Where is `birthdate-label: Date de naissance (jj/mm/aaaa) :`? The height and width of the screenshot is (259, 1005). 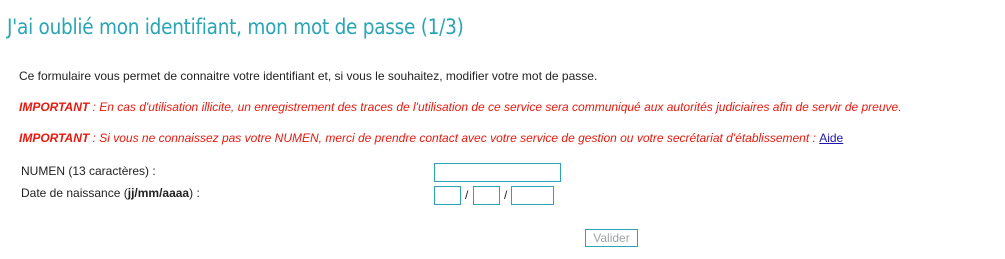 birthdate-label: Date de naissance (jj/mm/aaaa) : is located at coordinates (110, 193).